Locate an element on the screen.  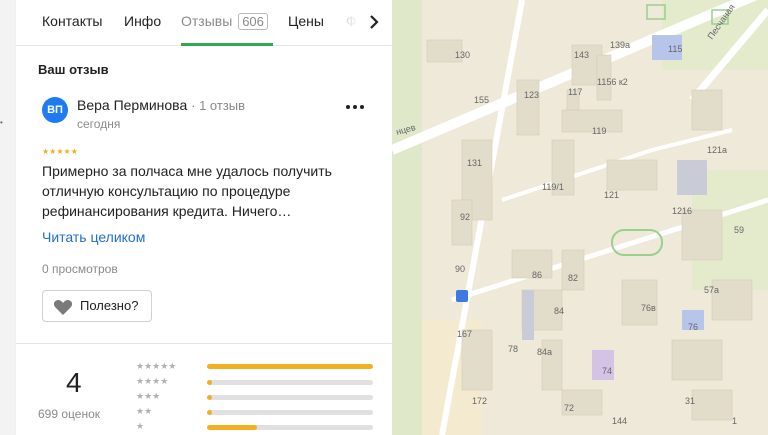
useful-label: Полезно? is located at coordinates (109, 305).